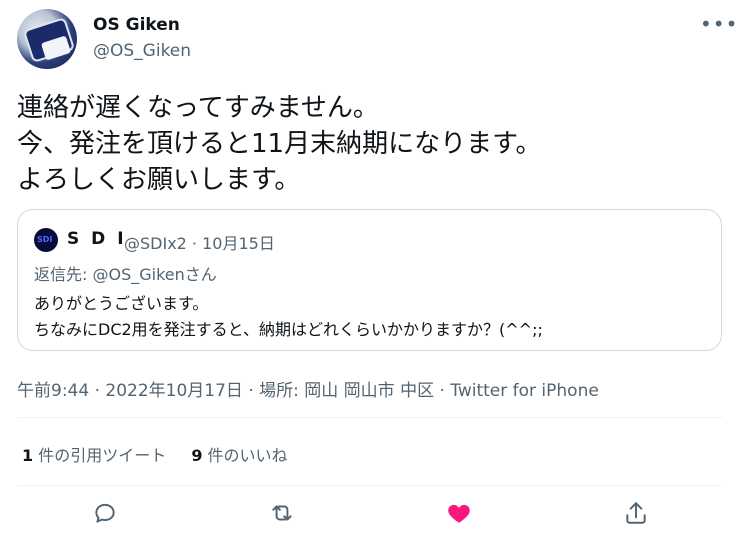 This screenshot has width=743, height=540. What do you see at coordinates (245, 455) in the screenshot?
I see `likes-label: 件のいいね` at bounding box center [245, 455].